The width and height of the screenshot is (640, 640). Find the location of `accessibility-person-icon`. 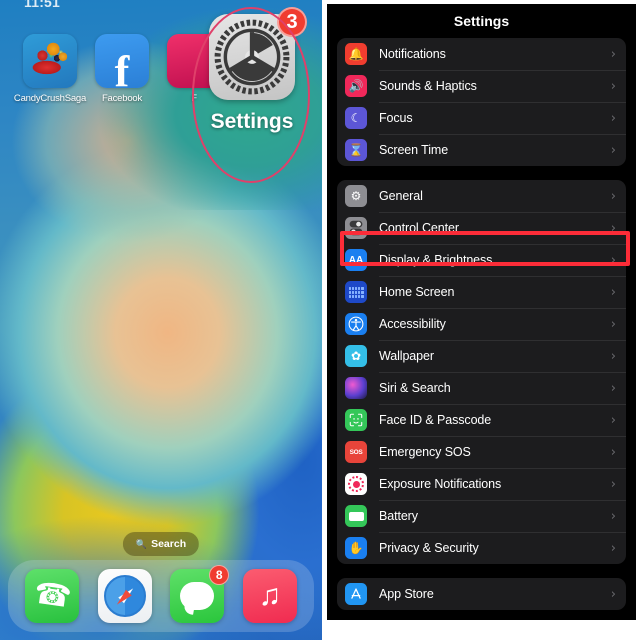

accessibility-person-icon is located at coordinates (356, 324).